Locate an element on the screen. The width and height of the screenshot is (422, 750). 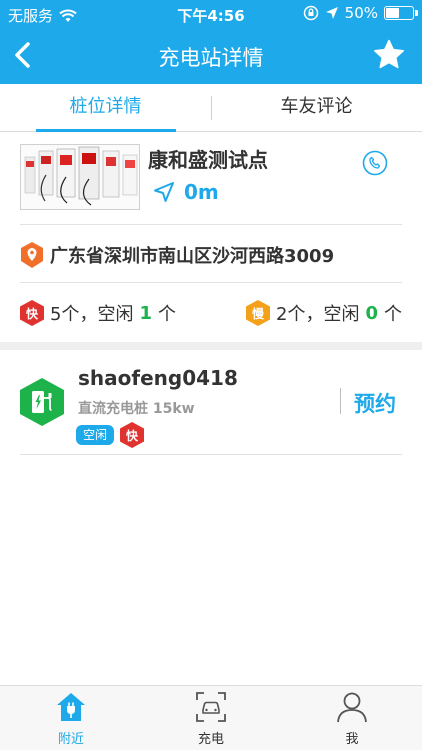
pile-name: shaofeng0418 is located at coordinates (158, 378).